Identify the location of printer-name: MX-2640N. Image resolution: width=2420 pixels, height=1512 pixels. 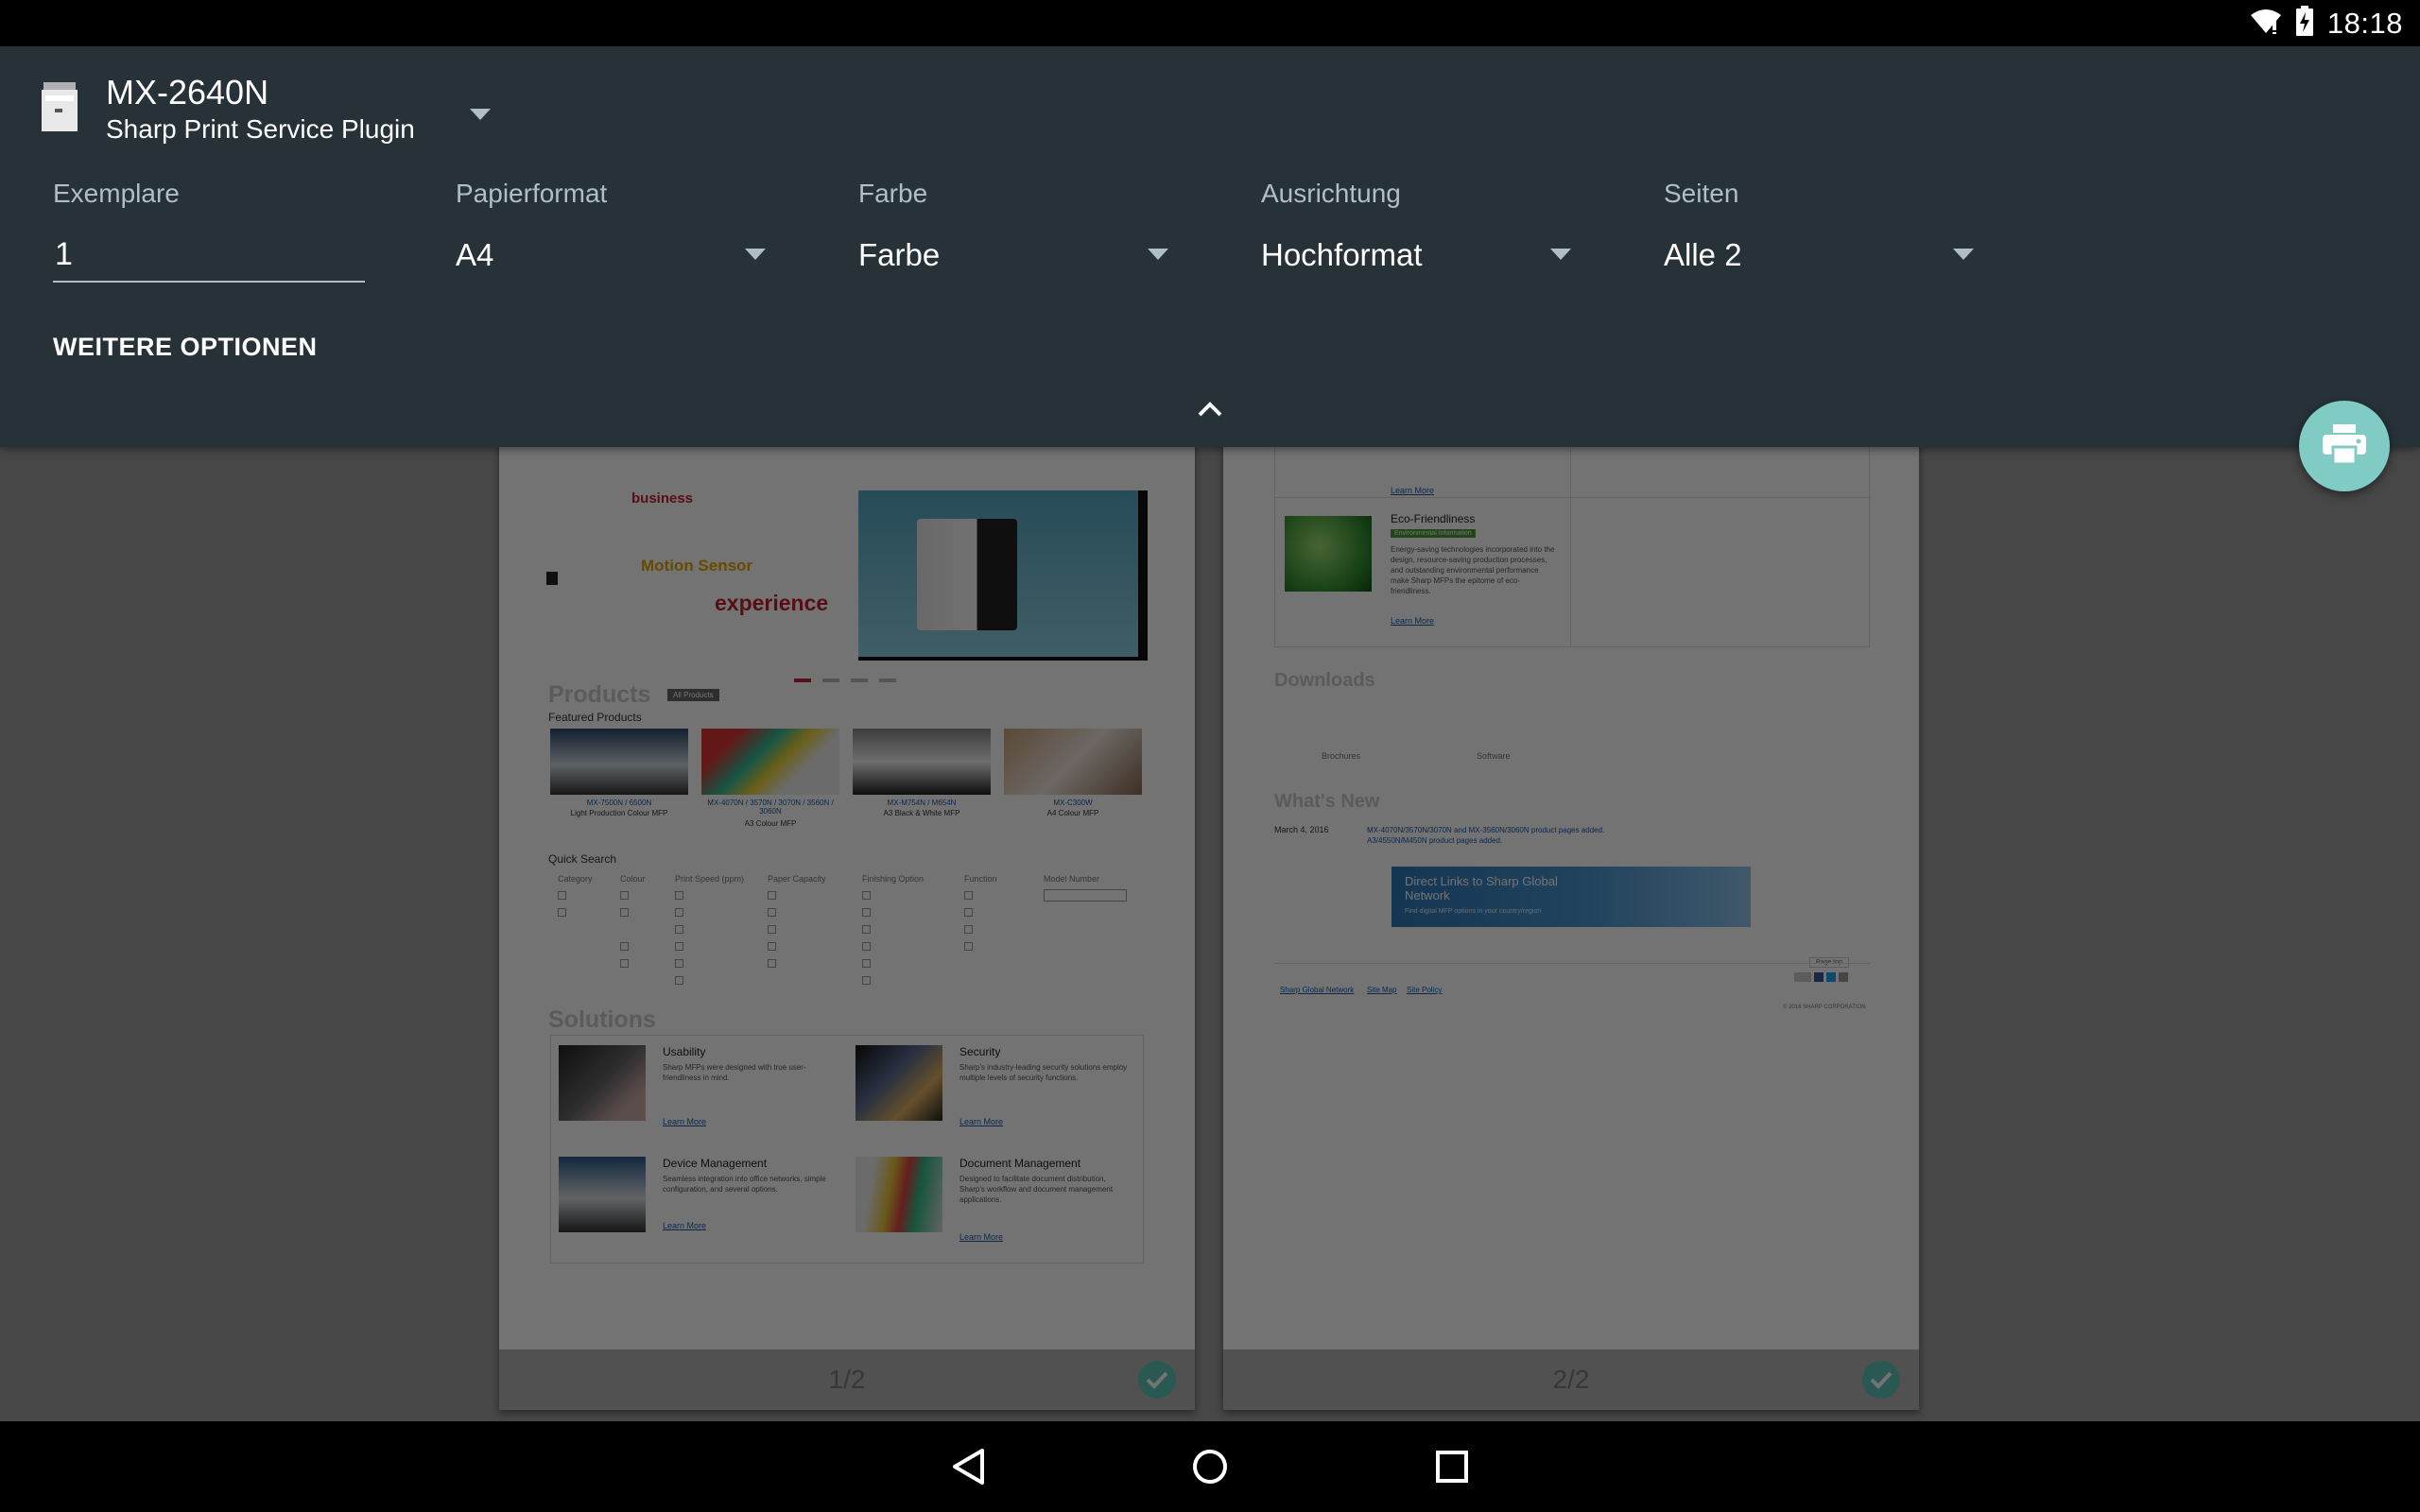
(187, 92).